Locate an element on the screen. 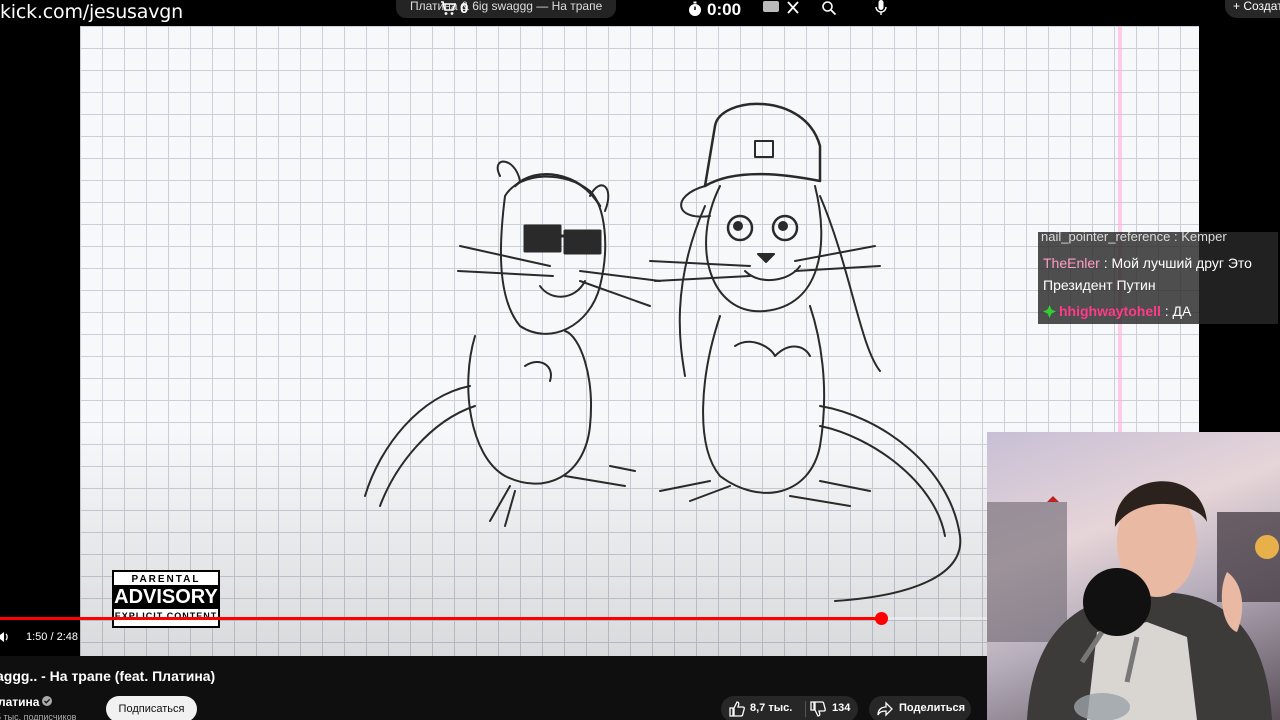 The width and height of the screenshot is (1280, 720). webcam-streamer-figure is located at coordinates (1133, 600).